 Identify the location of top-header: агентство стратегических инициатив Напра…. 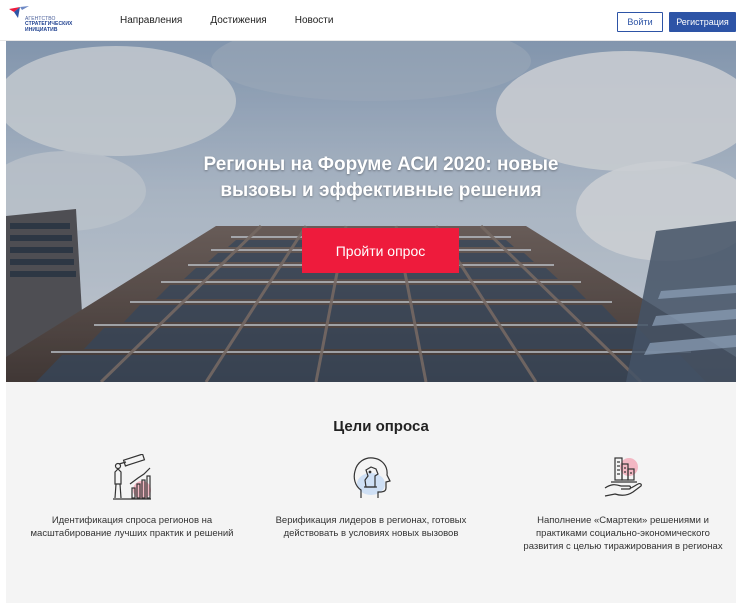
(368, 20).